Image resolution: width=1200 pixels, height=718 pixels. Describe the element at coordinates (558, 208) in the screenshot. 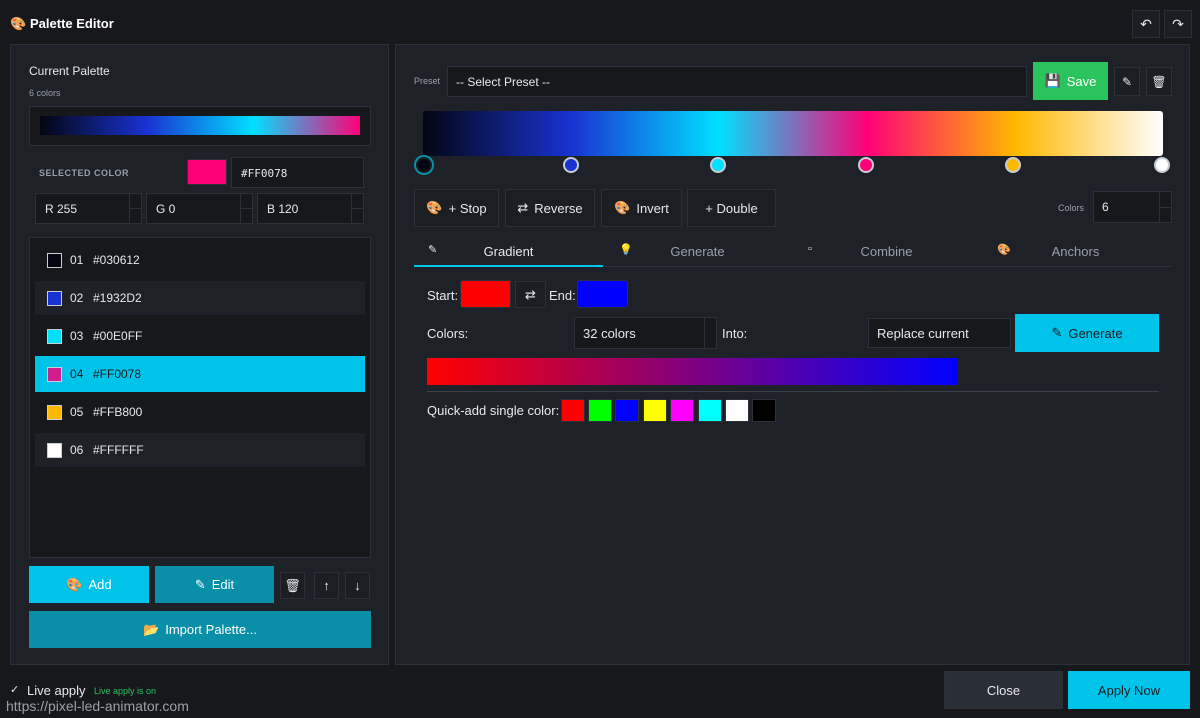

I see `reverse-label: Reverse` at that location.